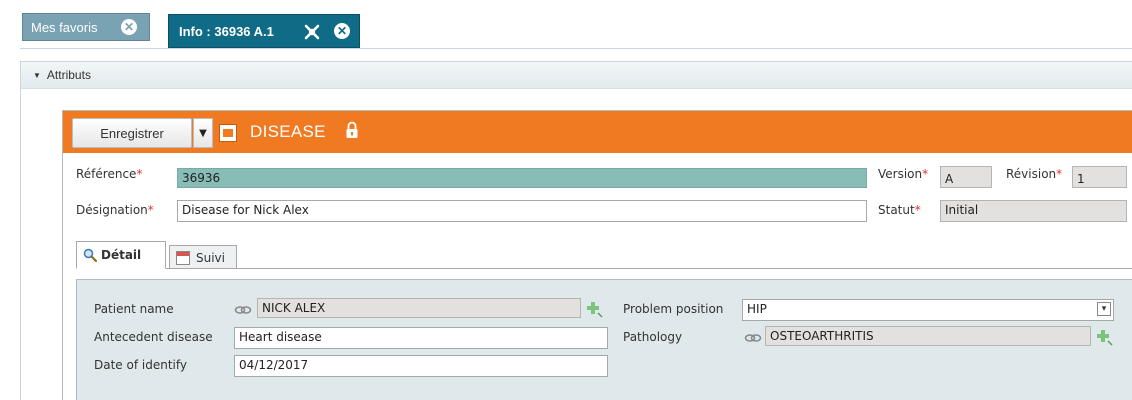 The image size is (1132, 400). Describe the element at coordinates (228, 133) in the screenshot. I see `disease-type-icon` at that location.